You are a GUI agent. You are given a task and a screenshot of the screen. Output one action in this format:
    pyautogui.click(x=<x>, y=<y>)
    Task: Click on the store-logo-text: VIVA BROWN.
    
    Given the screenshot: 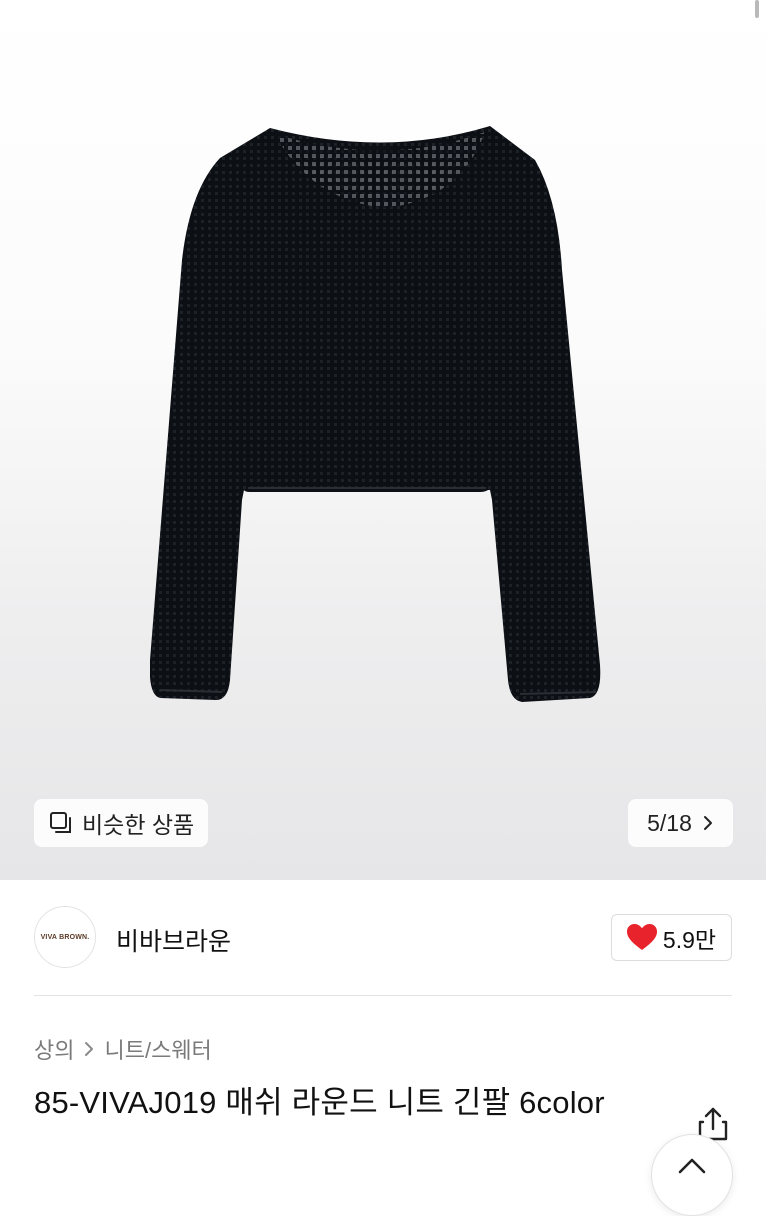 What is the action you would take?
    pyautogui.click(x=65, y=937)
    